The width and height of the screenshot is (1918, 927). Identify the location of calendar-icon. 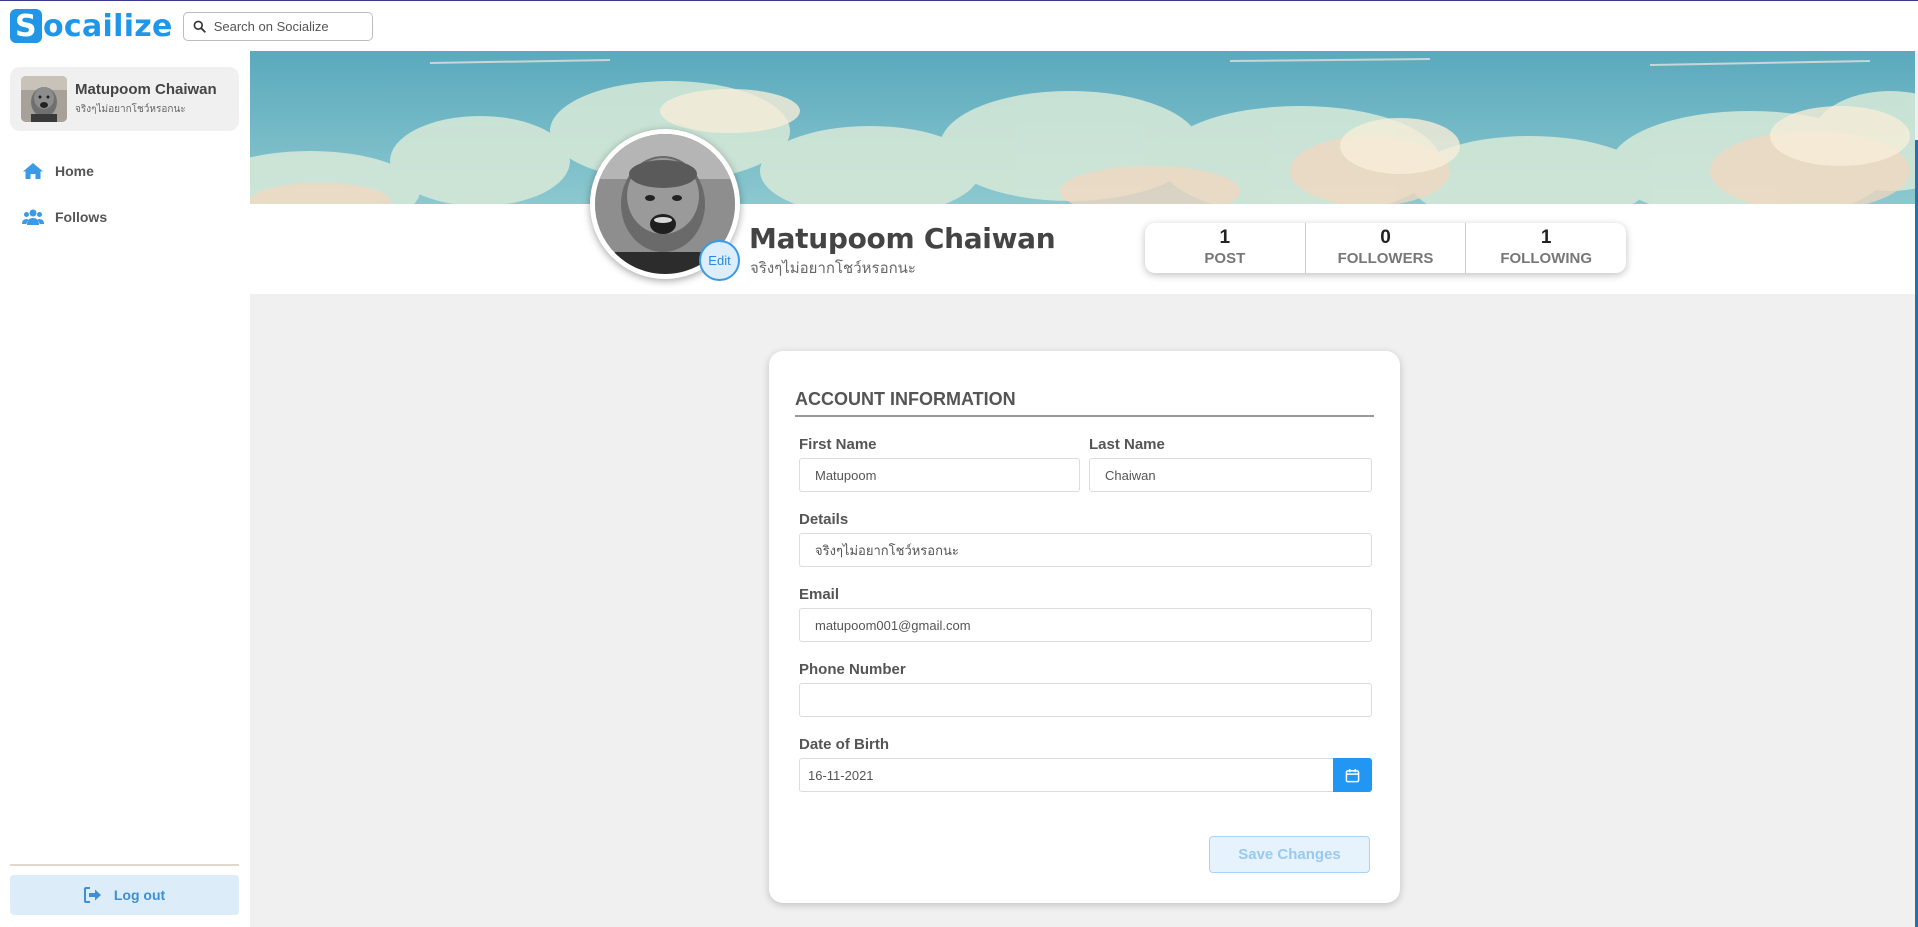
(1352, 775).